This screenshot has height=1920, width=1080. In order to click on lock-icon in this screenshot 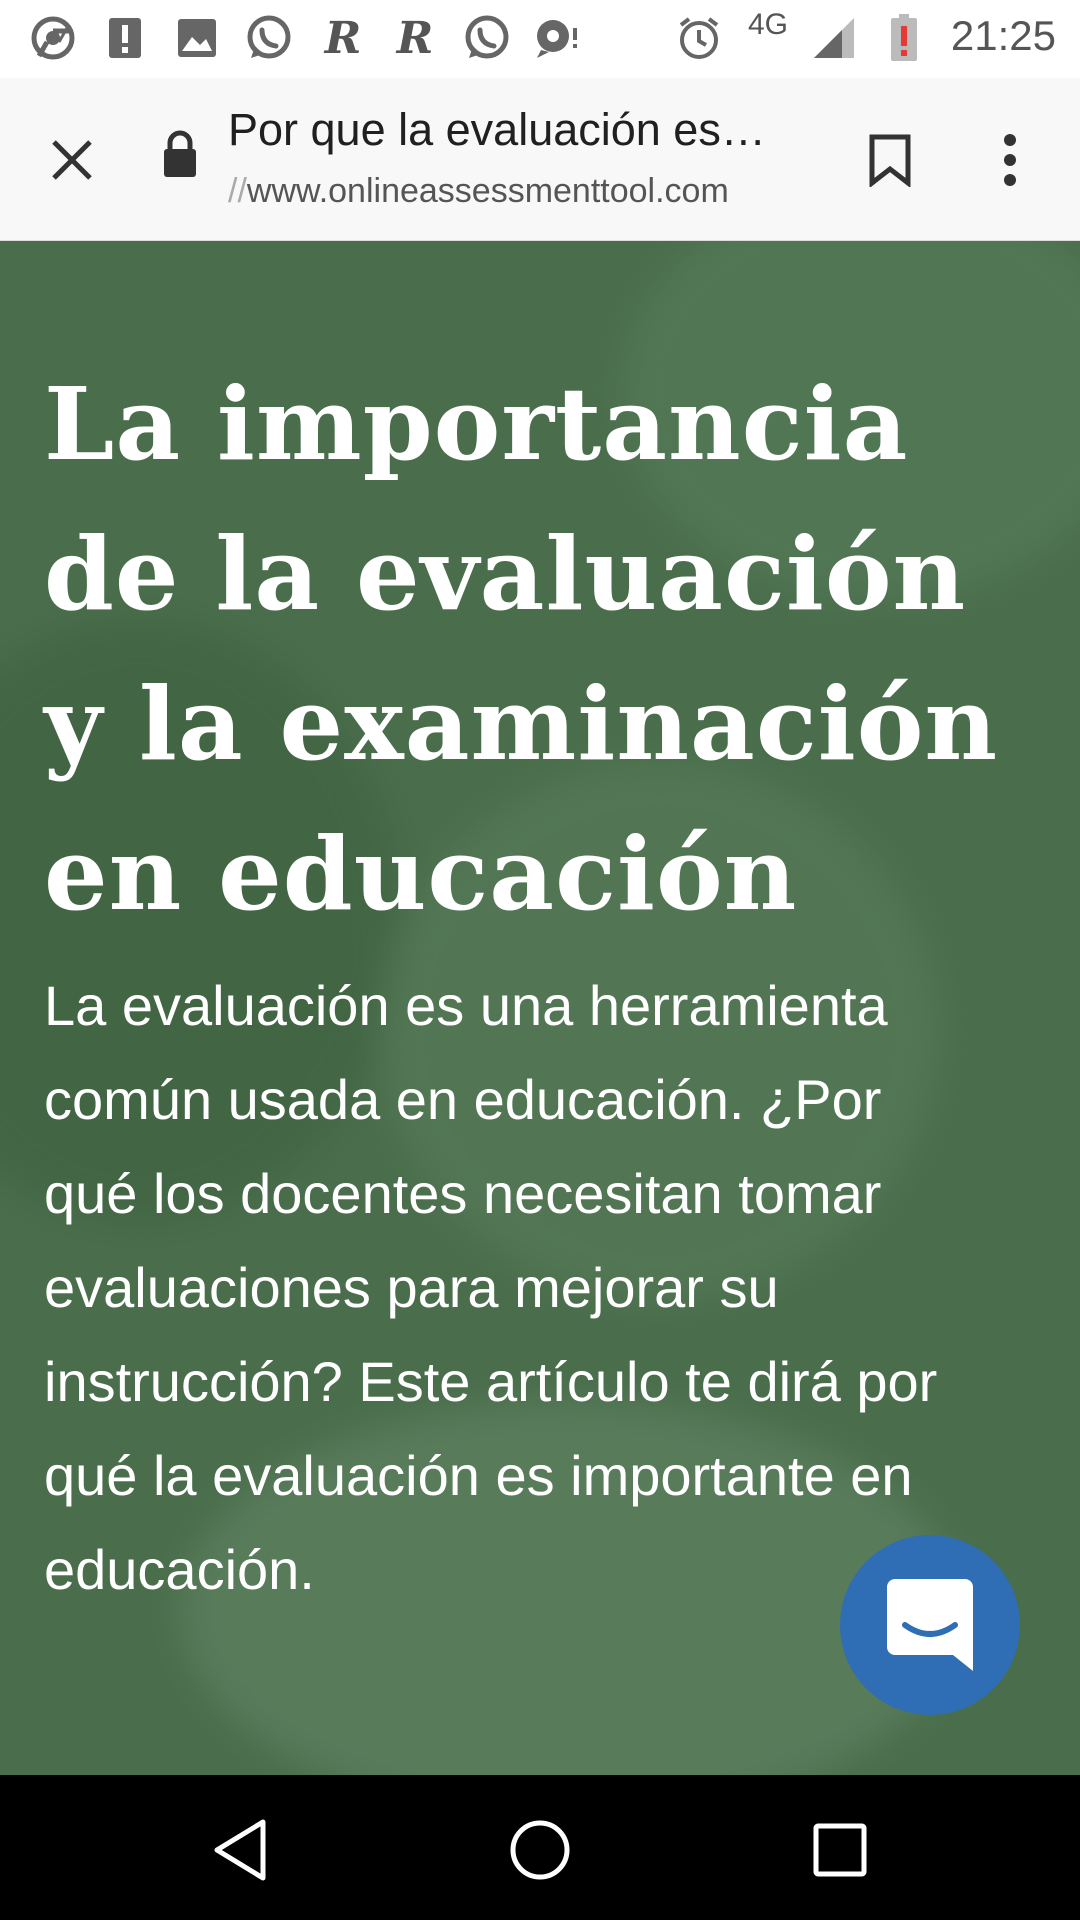, I will do `click(186, 160)`.